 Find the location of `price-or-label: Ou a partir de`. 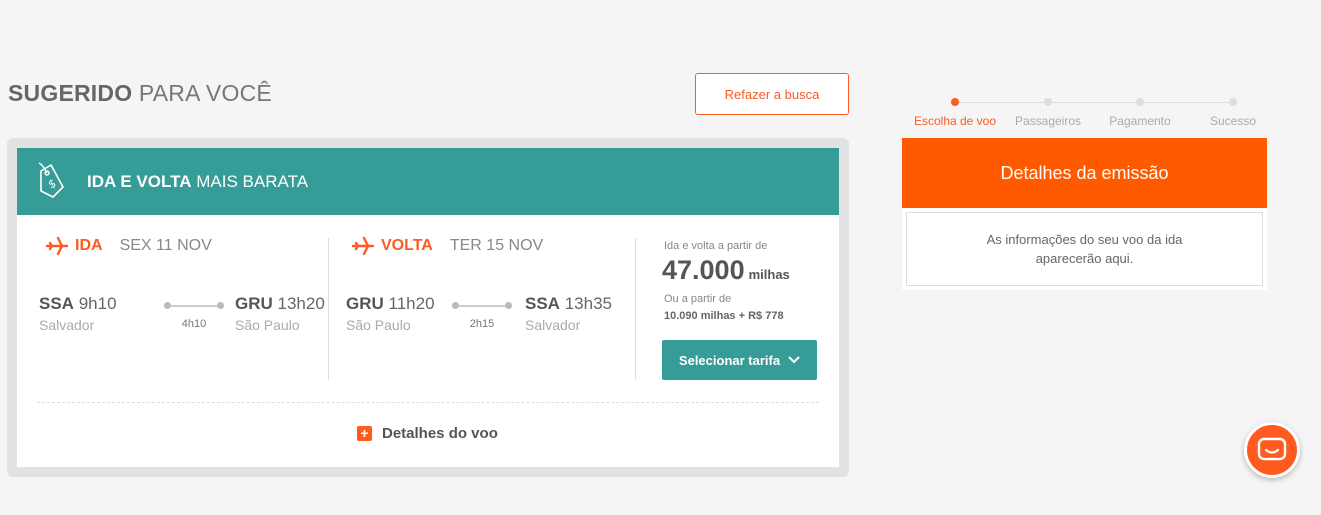

price-or-label: Ou a partir de is located at coordinates (698, 299).